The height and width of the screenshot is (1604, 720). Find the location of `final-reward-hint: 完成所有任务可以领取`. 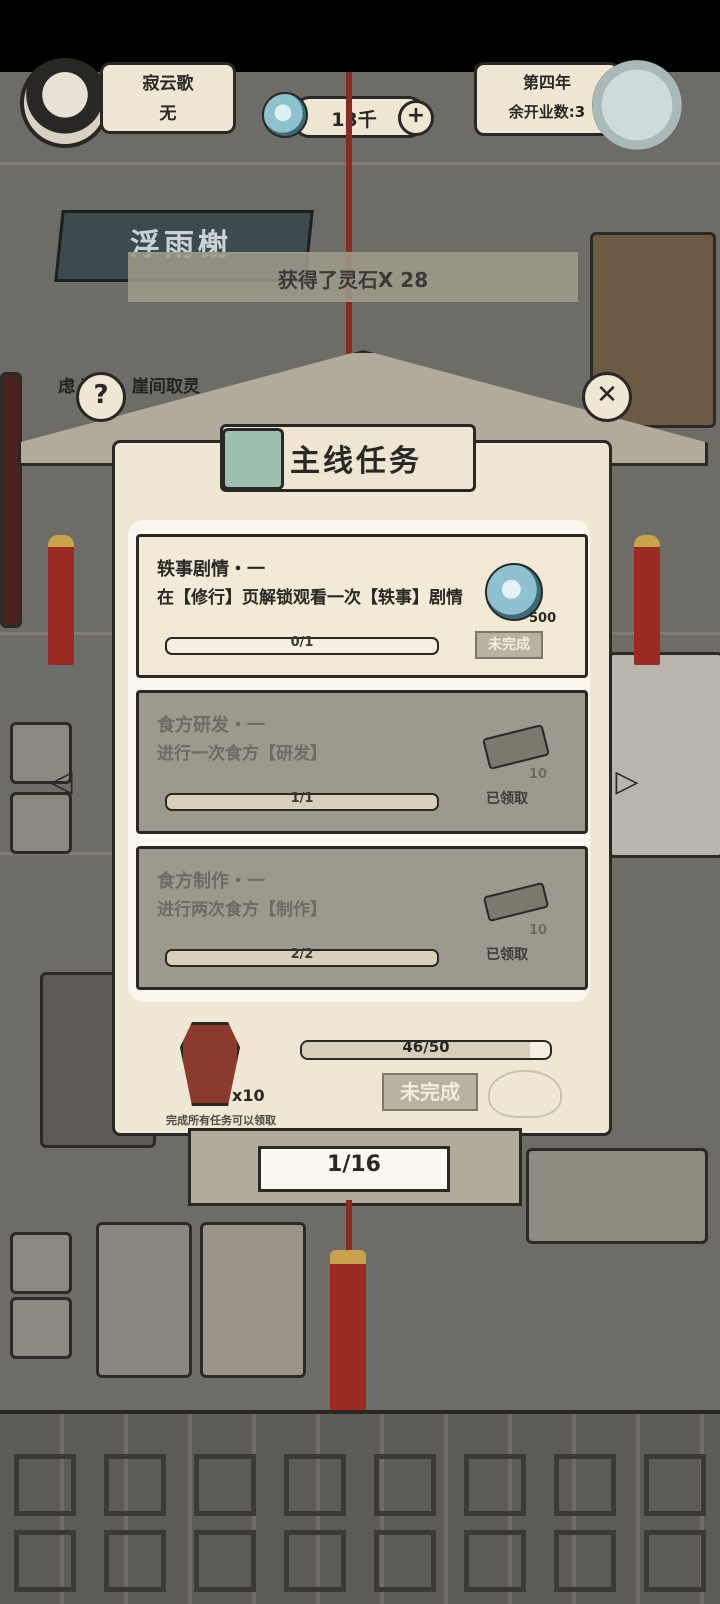

final-reward-hint: 完成所有任务可以领取 is located at coordinates (221, 1120).